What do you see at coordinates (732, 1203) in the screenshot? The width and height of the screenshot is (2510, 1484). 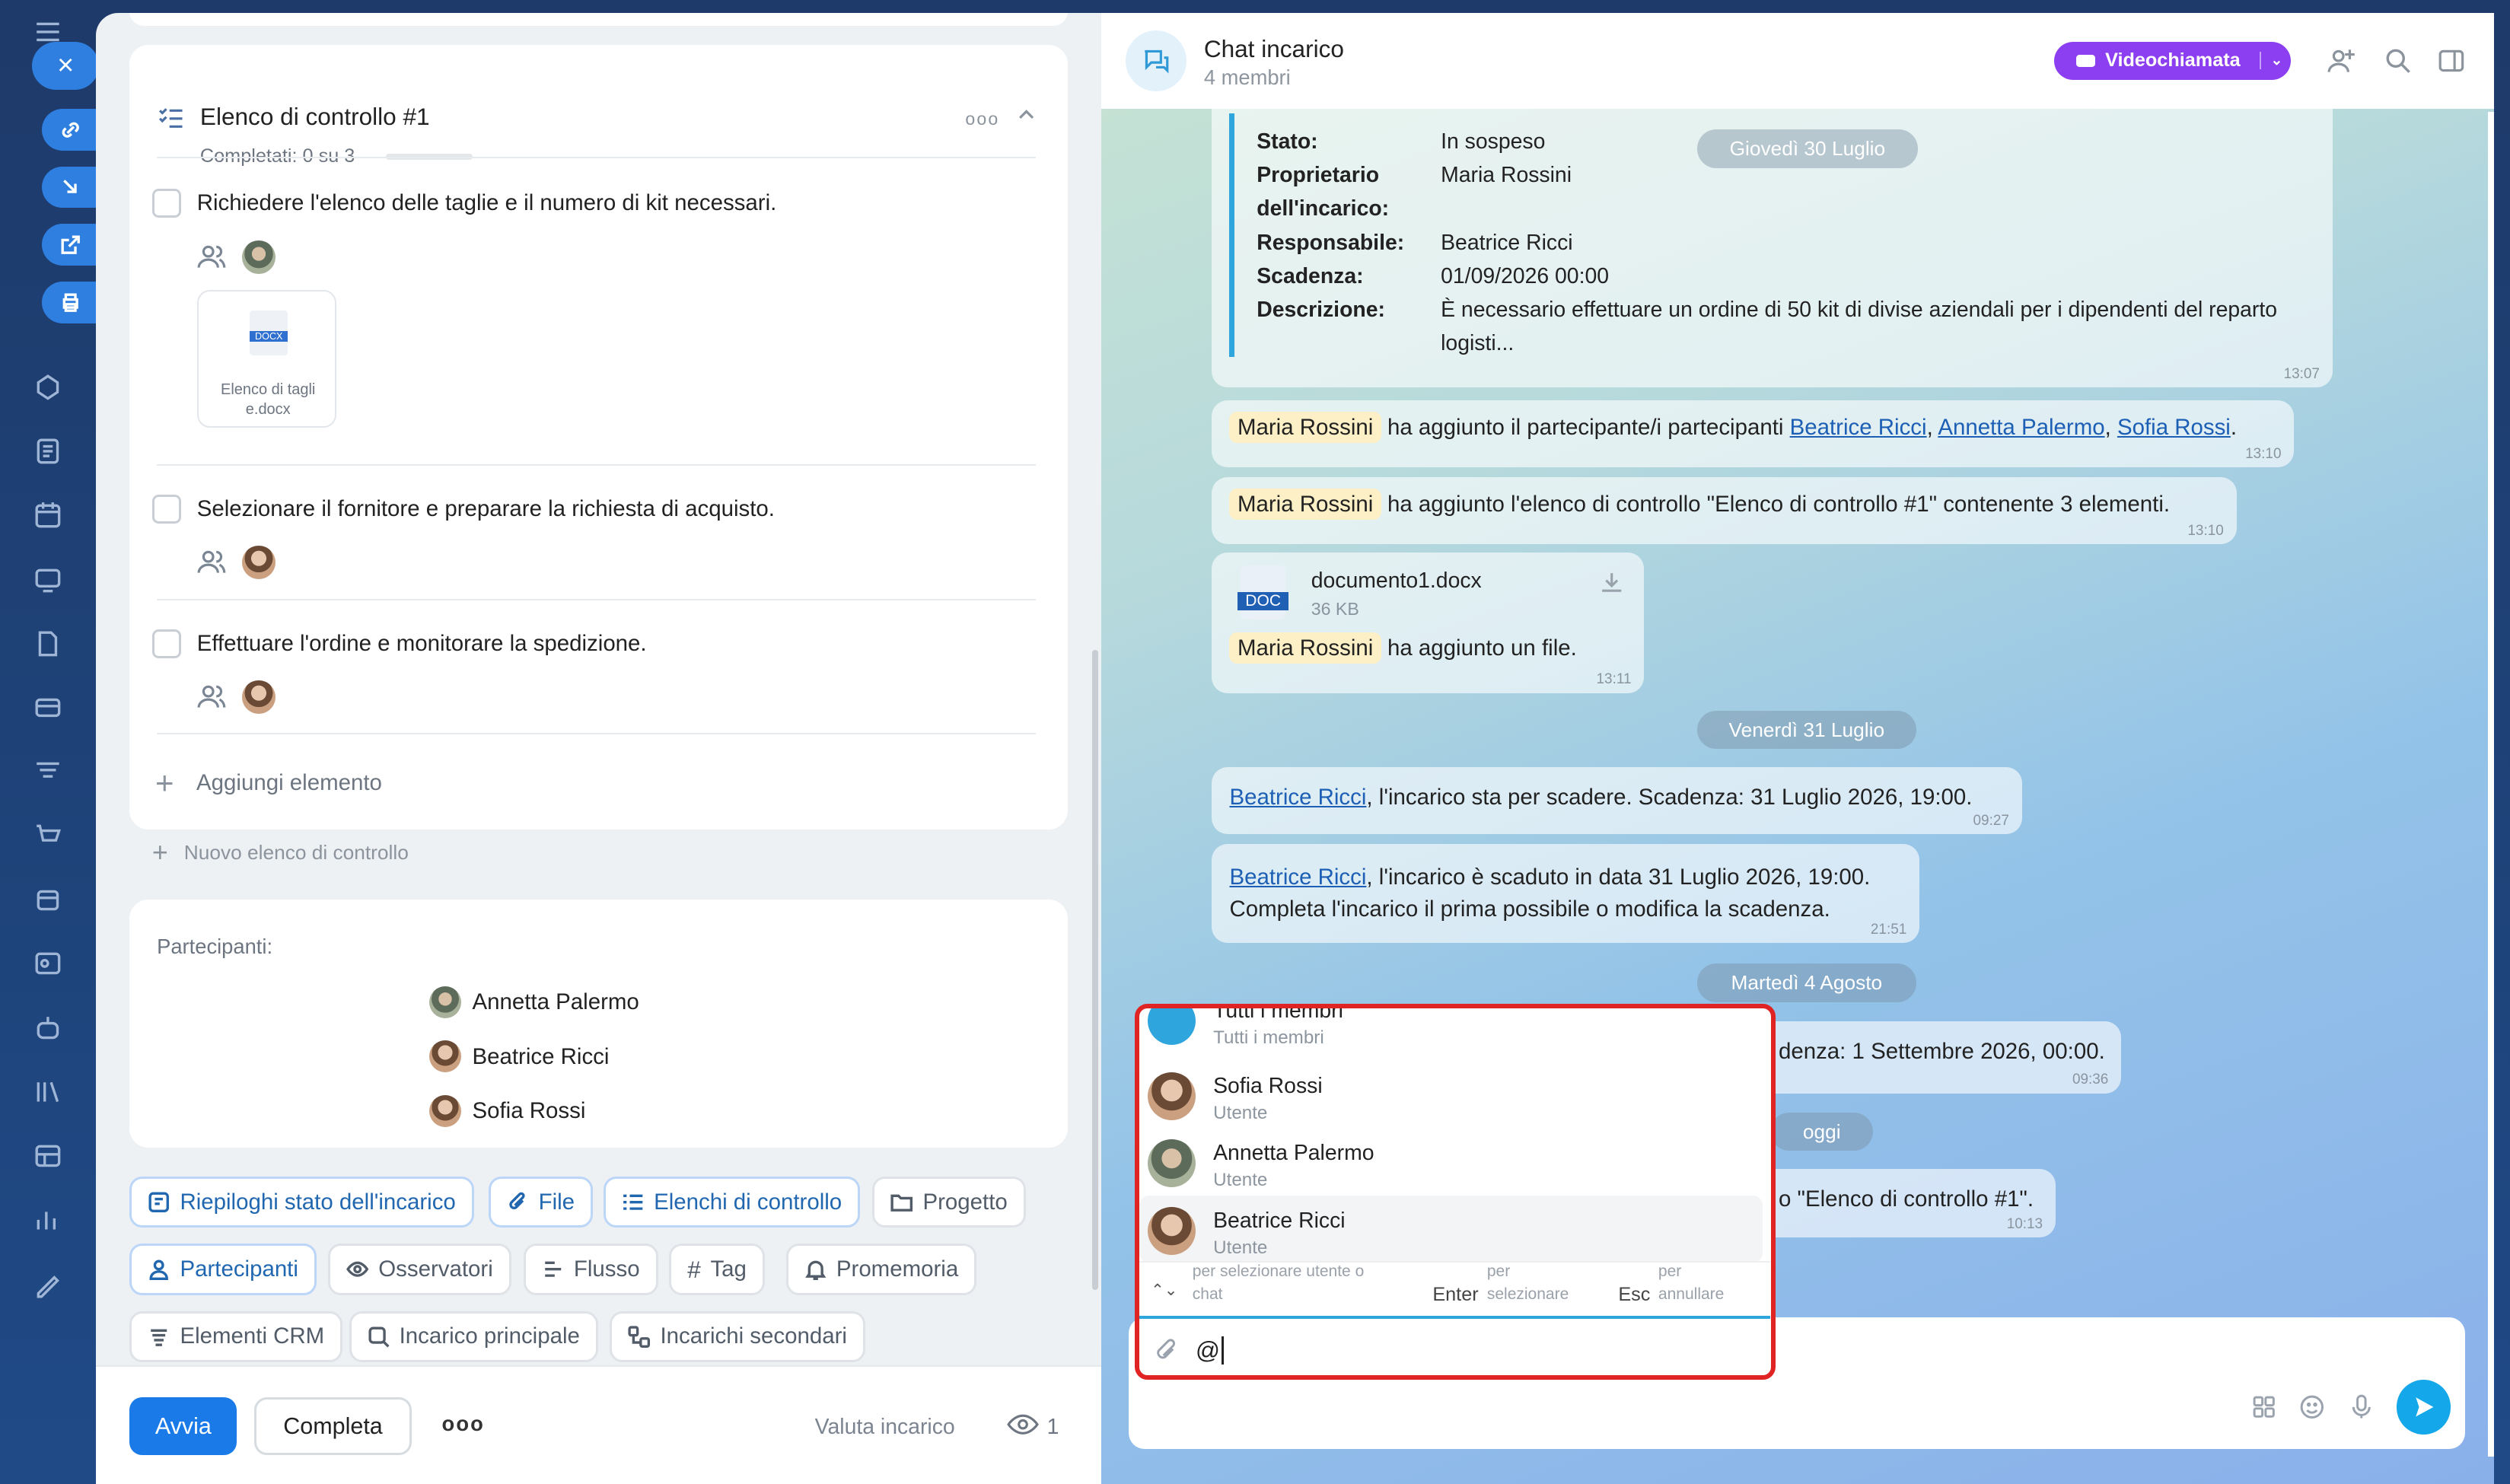 I see `tab-checklists: Elenchi di controllo` at bounding box center [732, 1203].